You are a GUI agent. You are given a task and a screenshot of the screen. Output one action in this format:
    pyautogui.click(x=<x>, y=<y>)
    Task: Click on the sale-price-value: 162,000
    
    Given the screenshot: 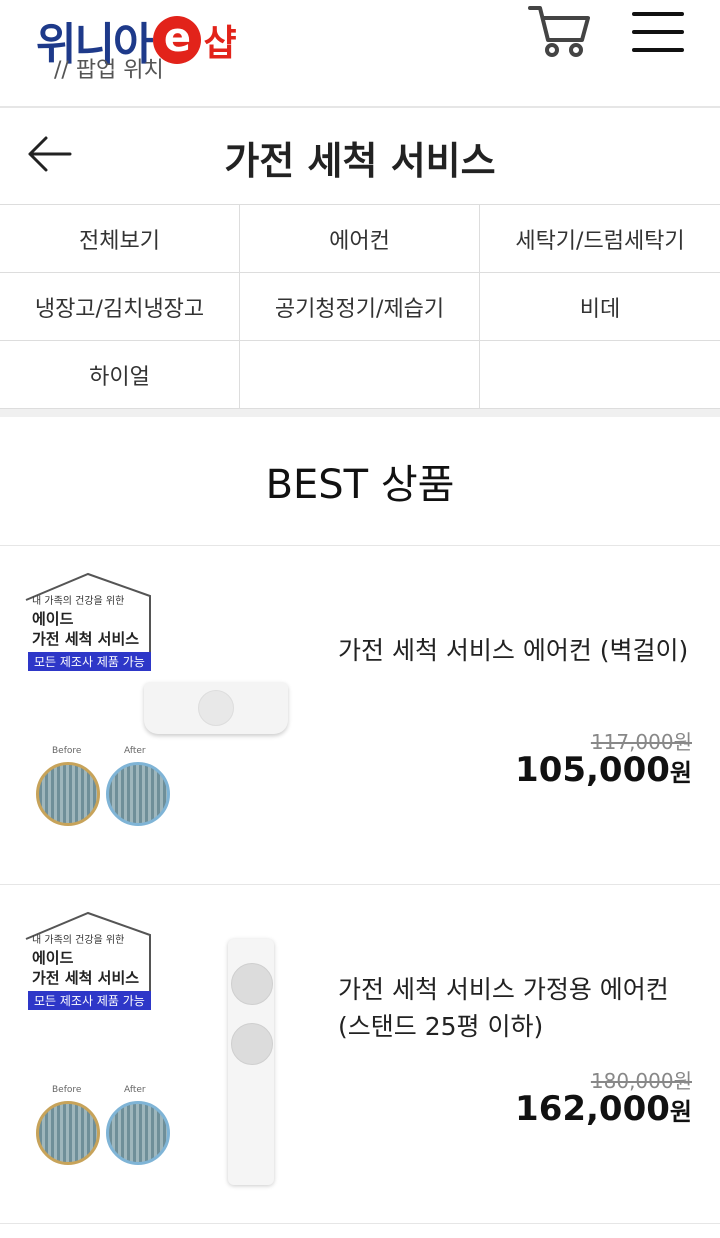 What is the action you would take?
    pyautogui.click(x=592, y=1109)
    